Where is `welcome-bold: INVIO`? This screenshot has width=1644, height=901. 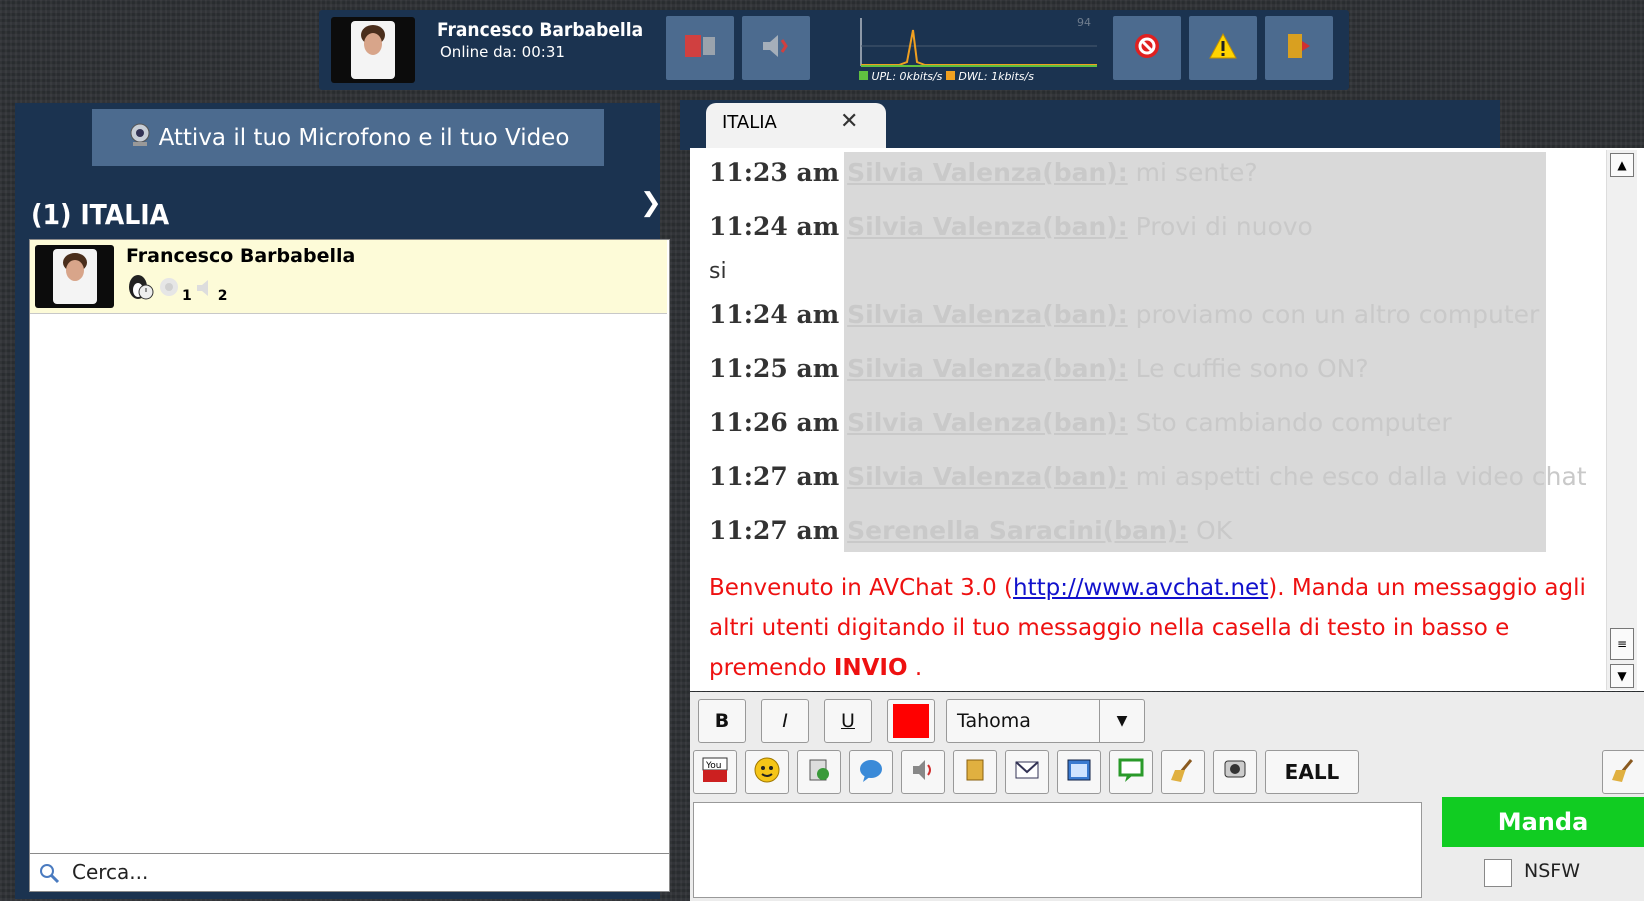 welcome-bold: INVIO is located at coordinates (870, 668).